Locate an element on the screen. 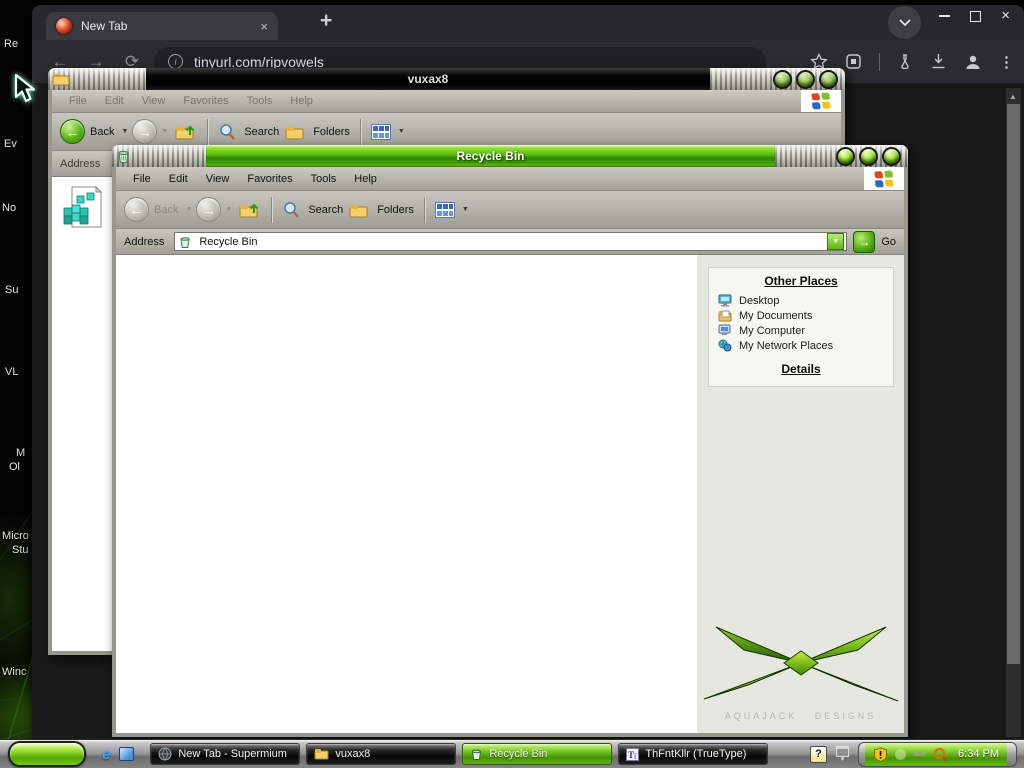  scrollbar-up-arrow-icon: ▲ is located at coordinates (1013, 96).